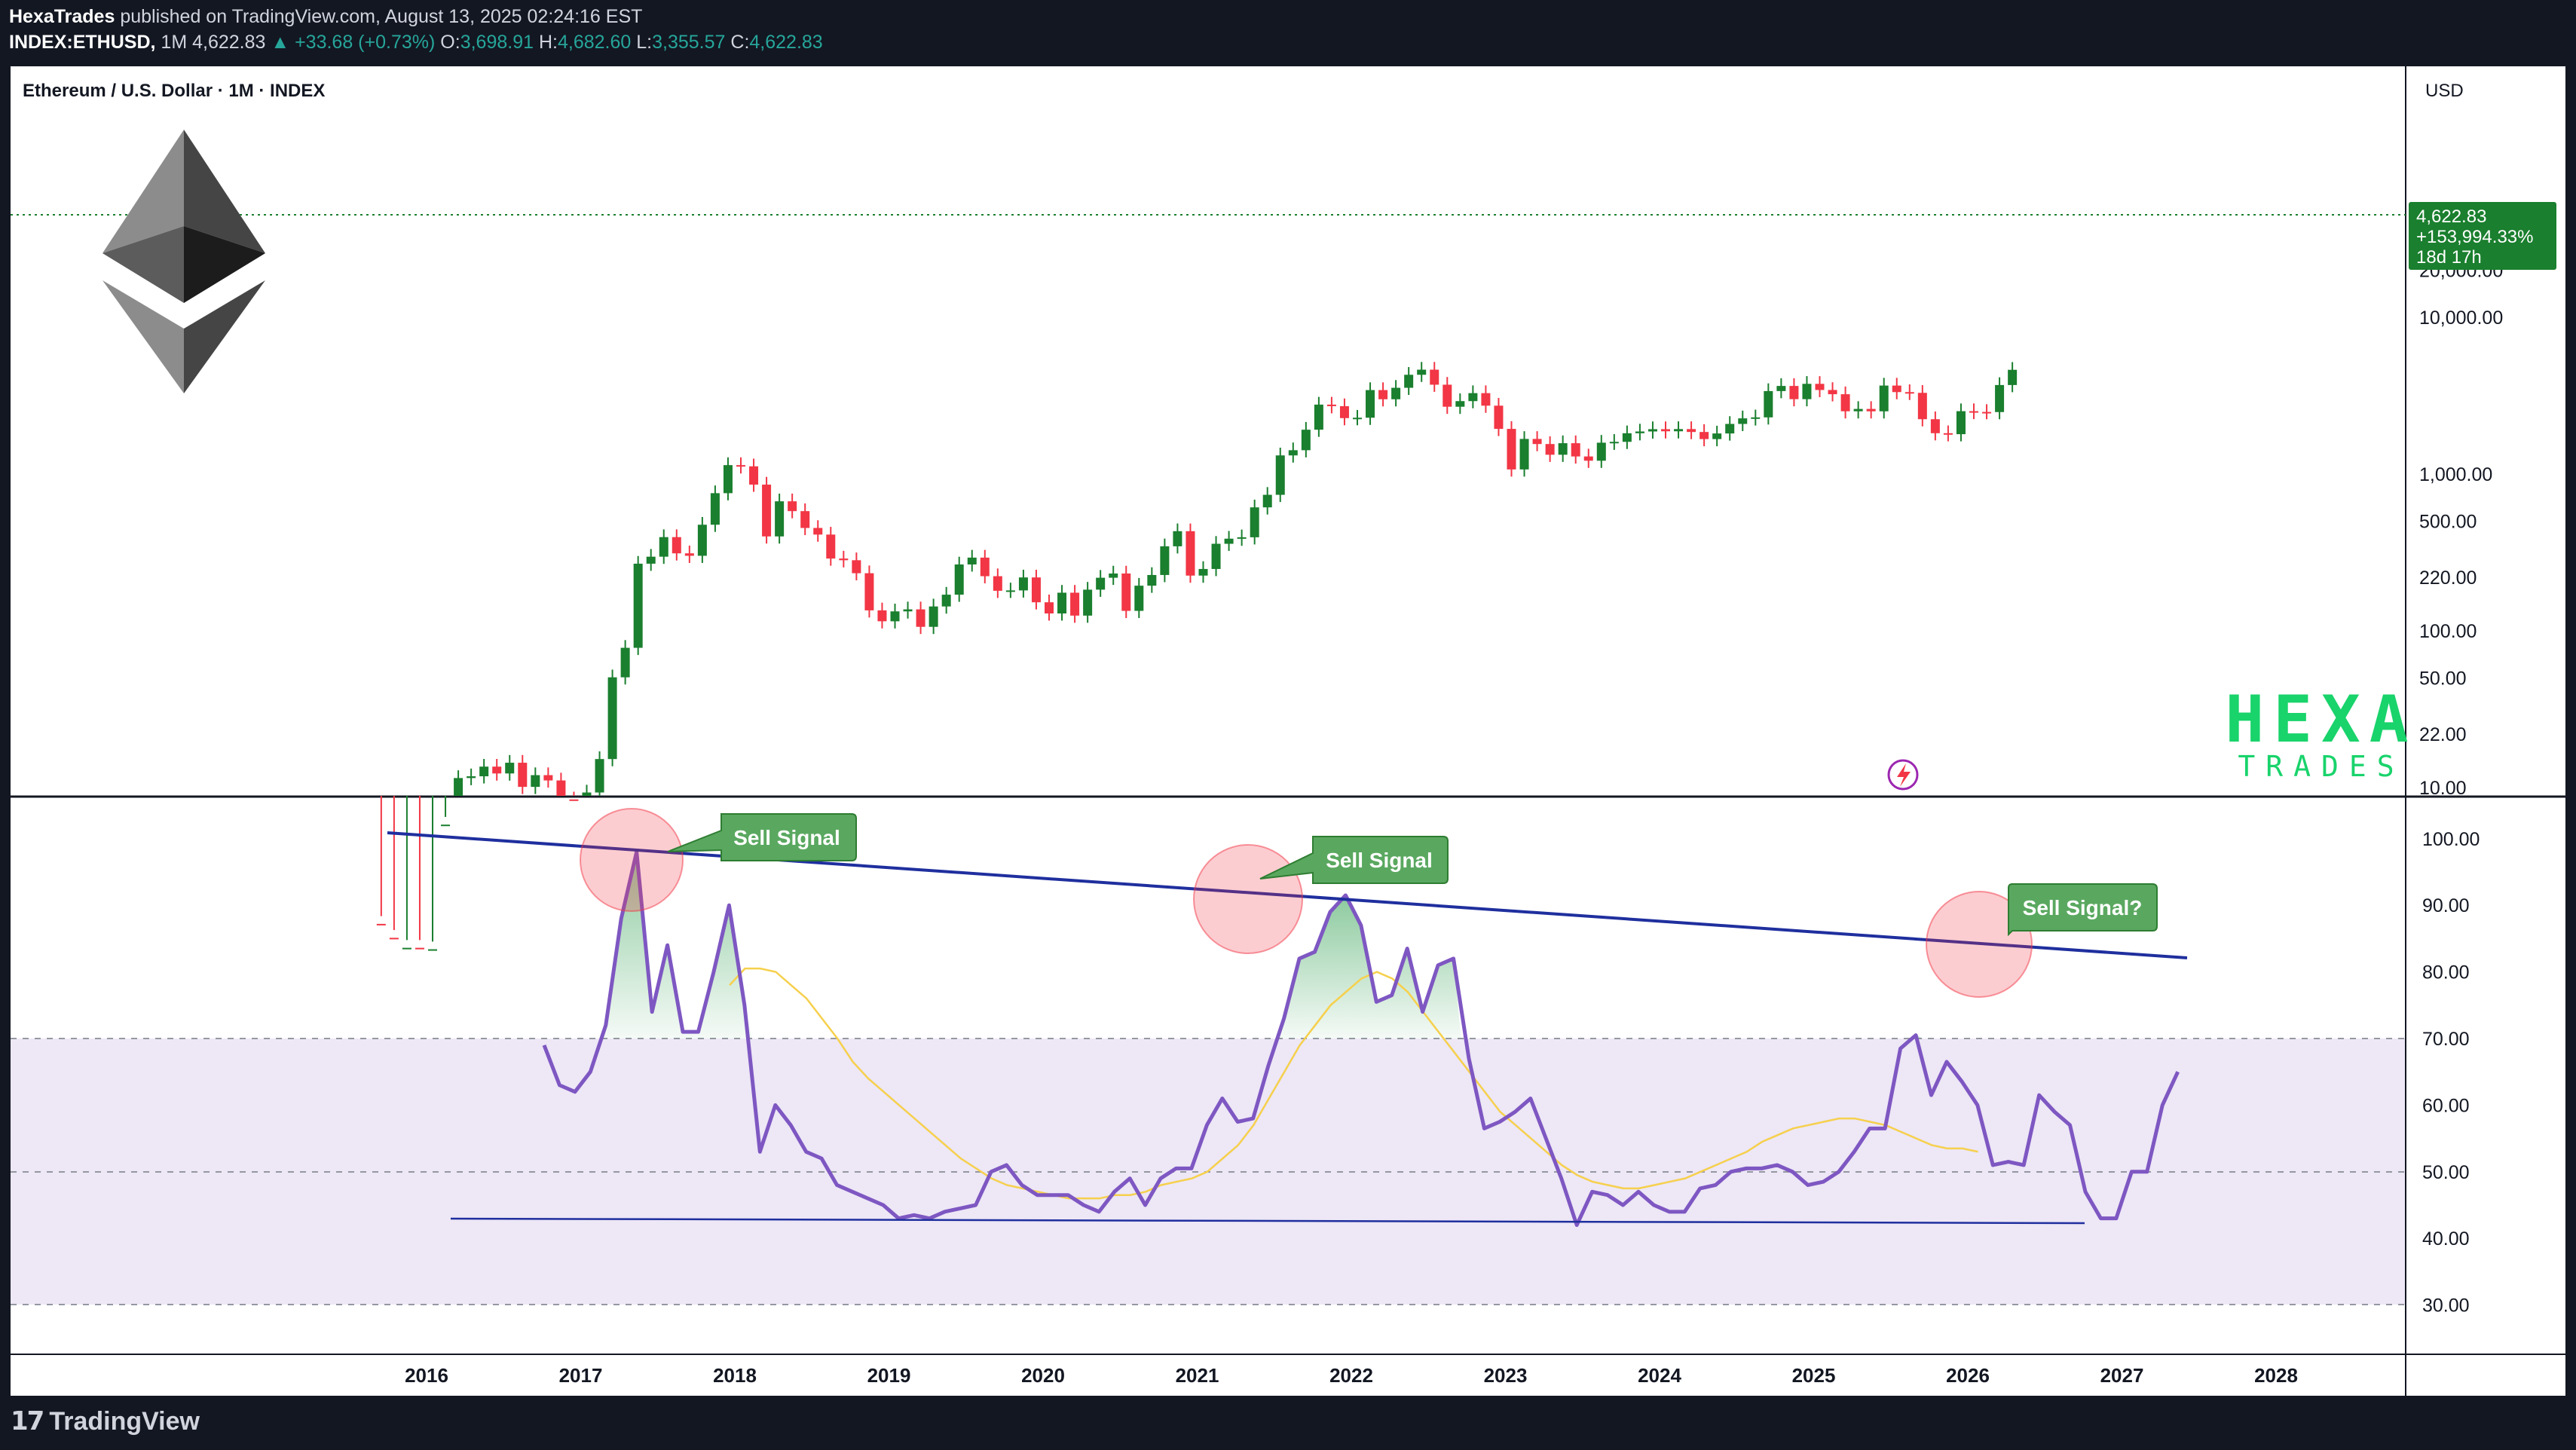 The image size is (2576, 1450). Describe the element at coordinates (174, 91) in the screenshot. I see `chart-title: Ethereum / U.S. Dollar · 1M · INDEX` at that location.